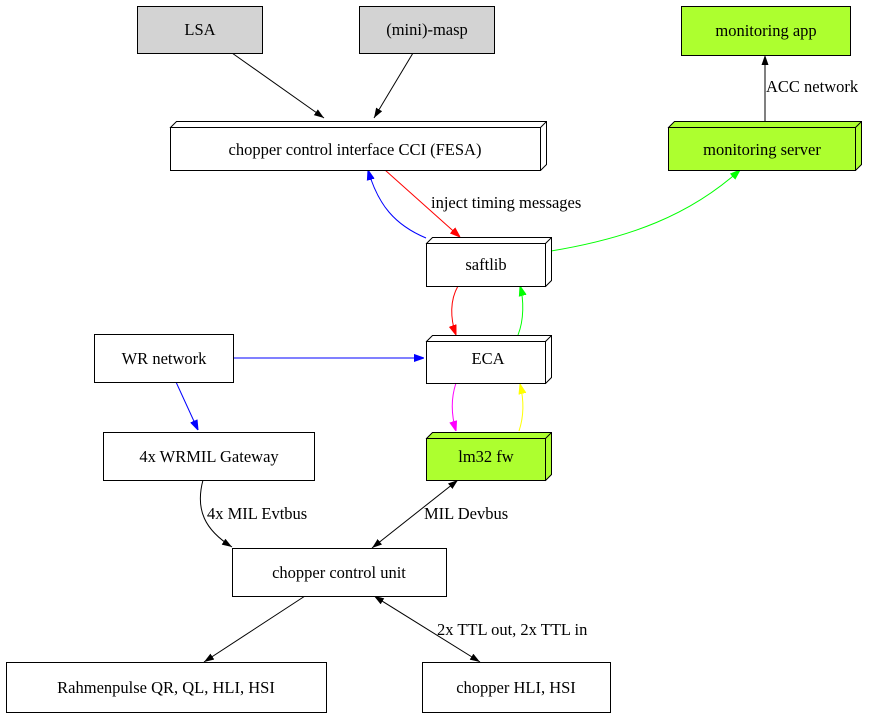 The image size is (896, 717). I want to click on node-wrmil-gateway: 4x WRMIL Gateway, so click(209, 456).